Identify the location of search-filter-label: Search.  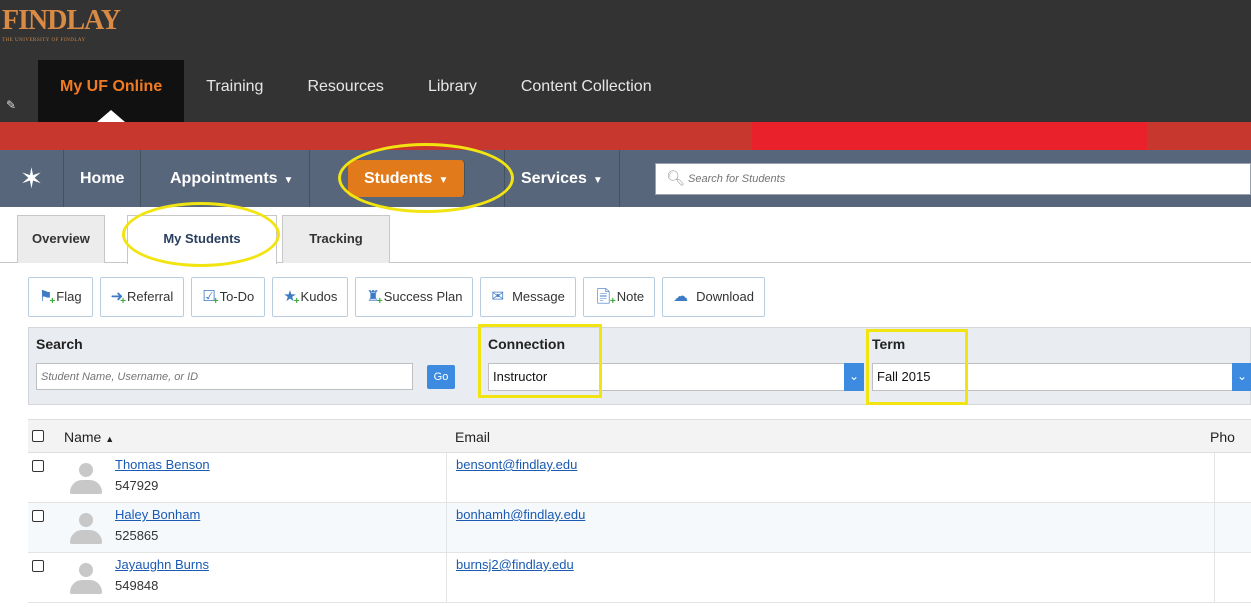
(59, 344).